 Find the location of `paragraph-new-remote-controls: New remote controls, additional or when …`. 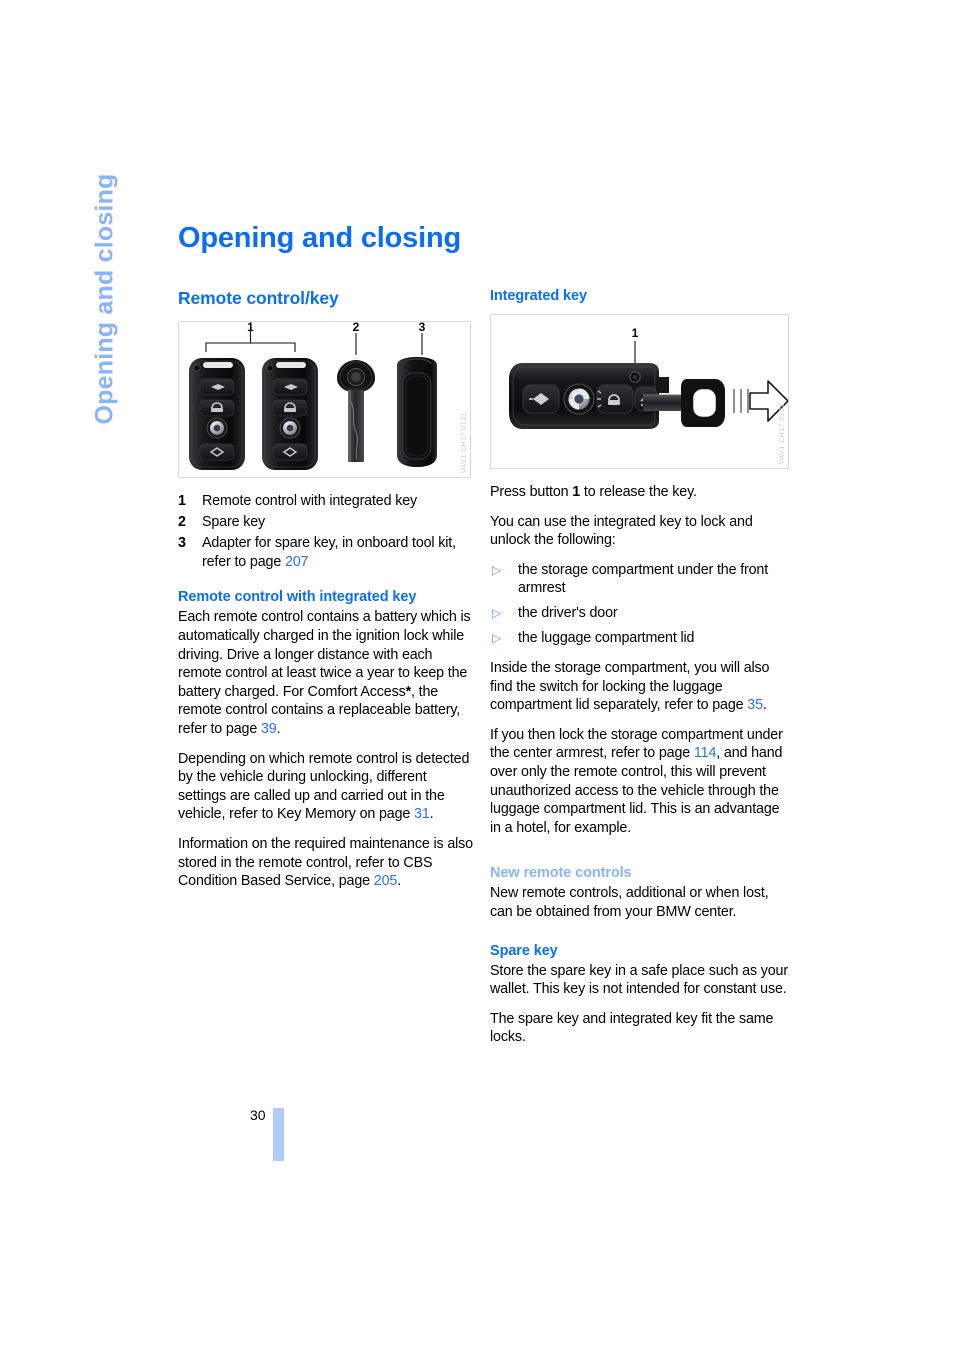

paragraph-new-remote-controls: New remote controls, additional or when … is located at coordinates (640, 902).